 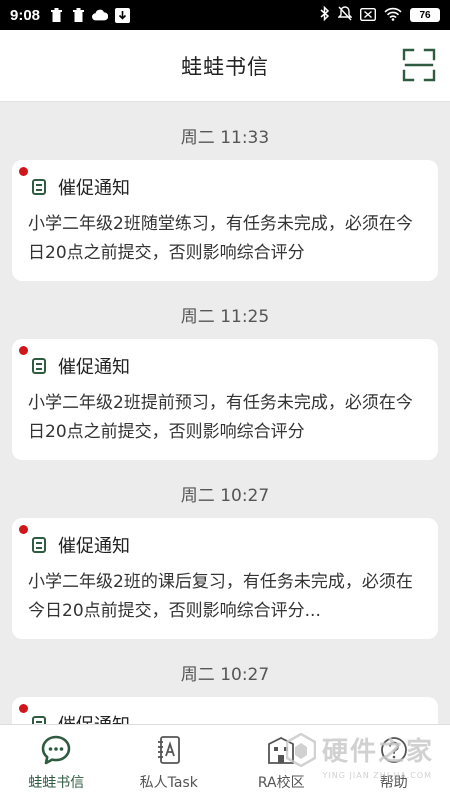 I want to click on no-sim-icon, so click(x=368, y=15).